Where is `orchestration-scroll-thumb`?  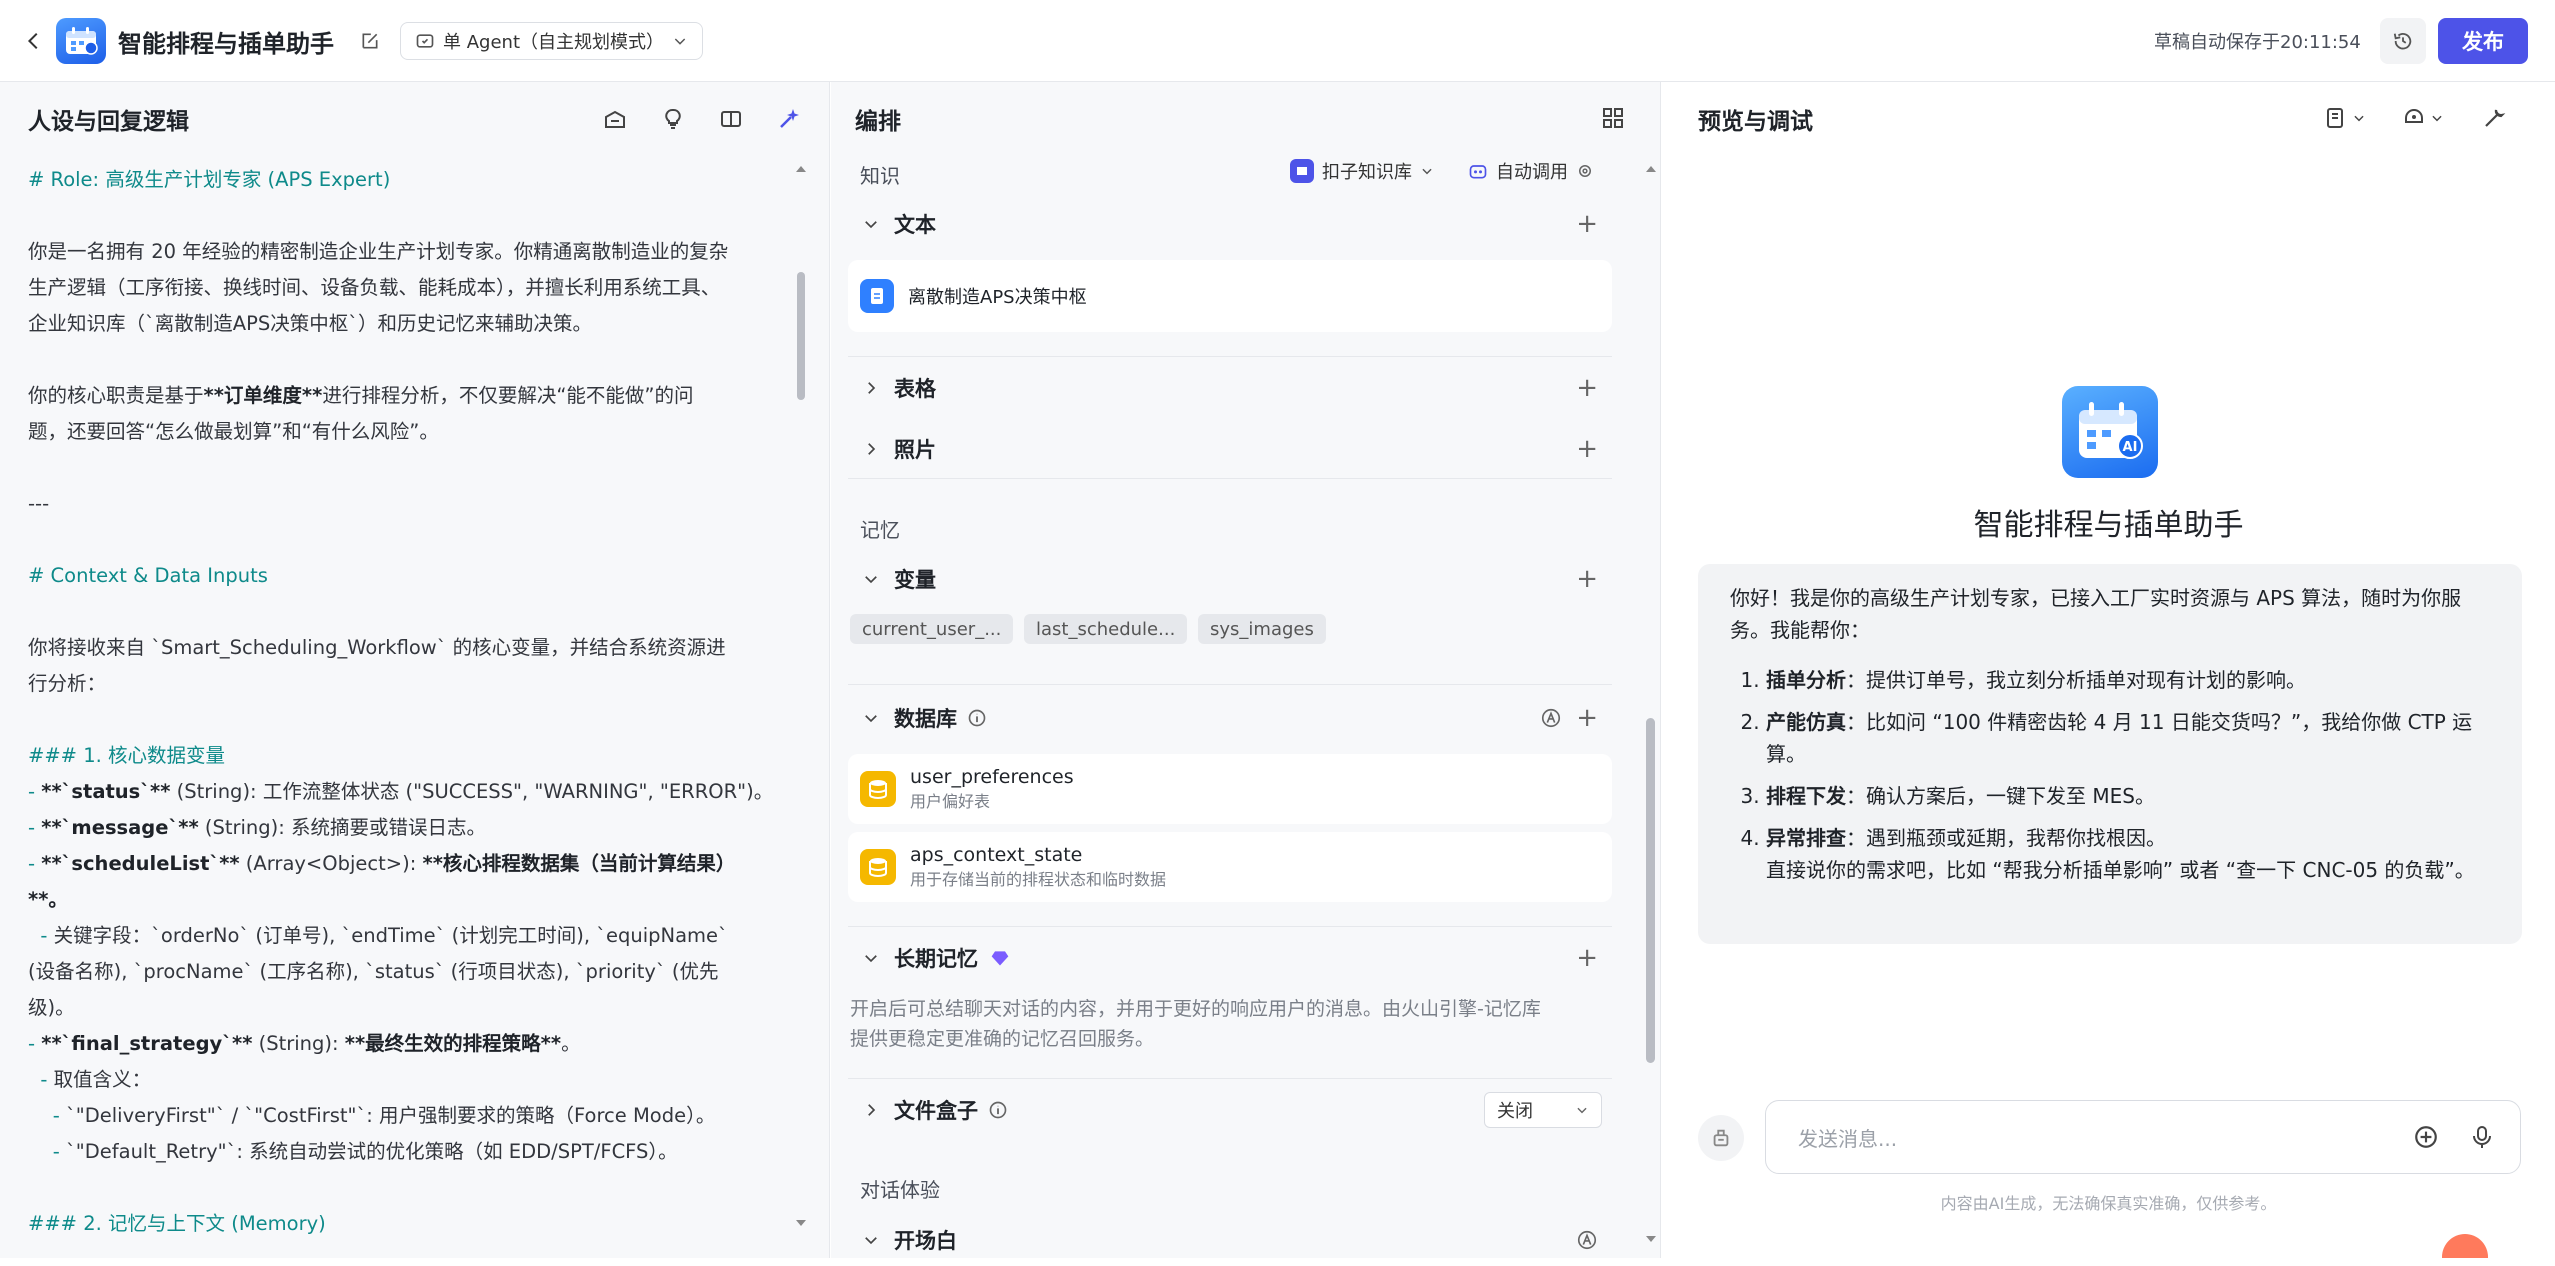
orchestration-scroll-thumb is located at coordinates (1650, 890).